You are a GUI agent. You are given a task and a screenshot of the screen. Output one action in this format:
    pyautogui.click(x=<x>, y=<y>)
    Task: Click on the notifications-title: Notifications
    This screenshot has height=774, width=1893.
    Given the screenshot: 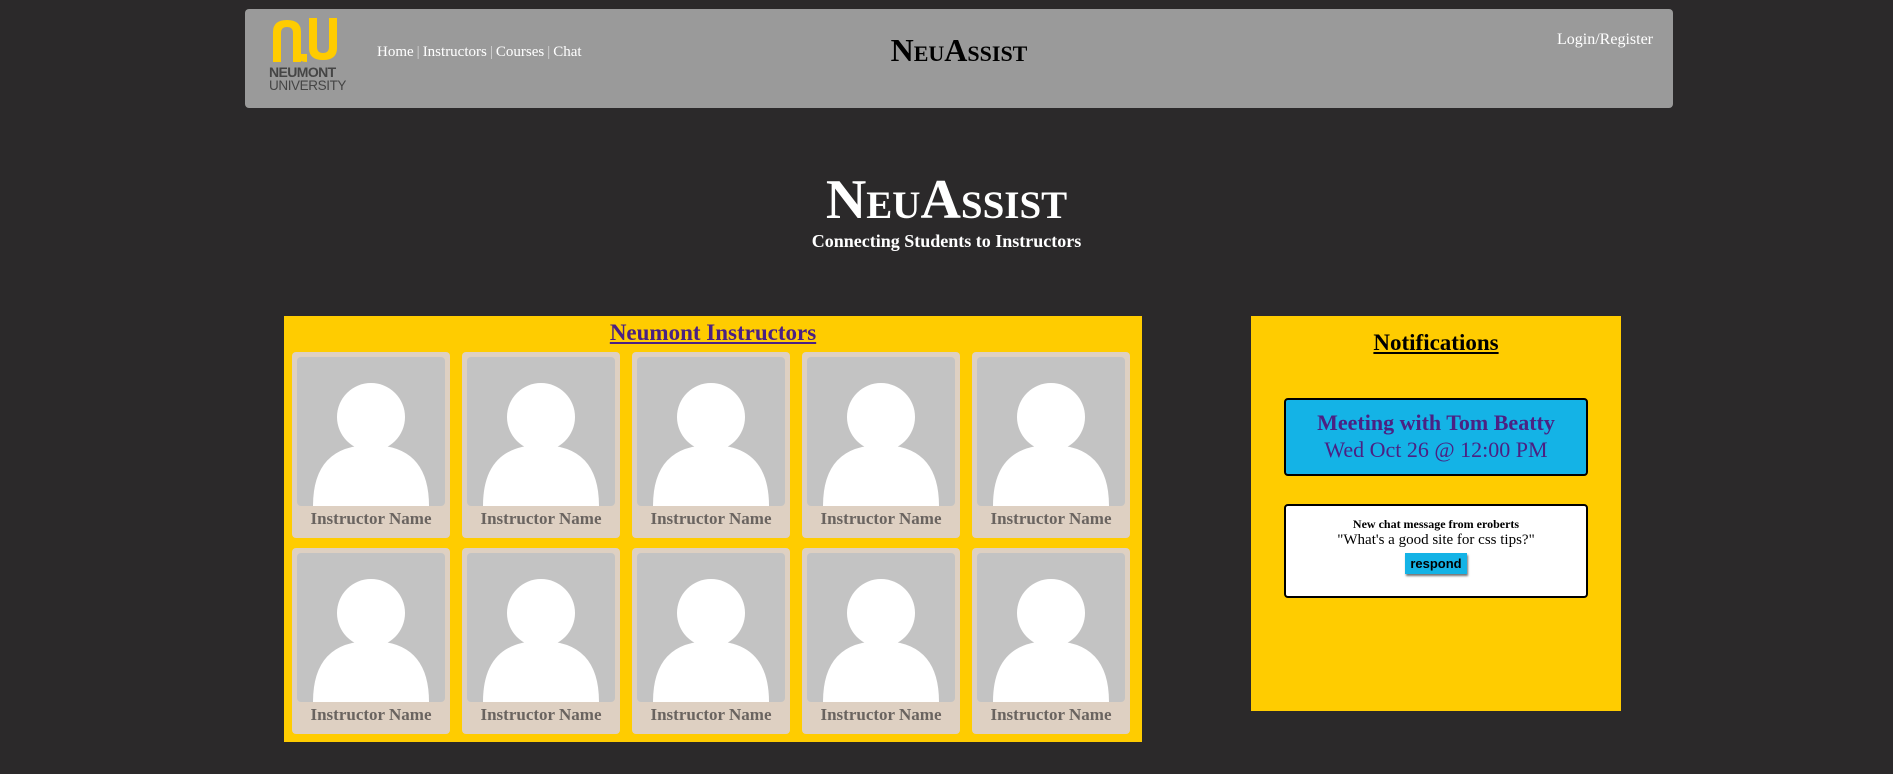 What is the action you would take?
    pyautogui.click(x=1436, y=342)
    